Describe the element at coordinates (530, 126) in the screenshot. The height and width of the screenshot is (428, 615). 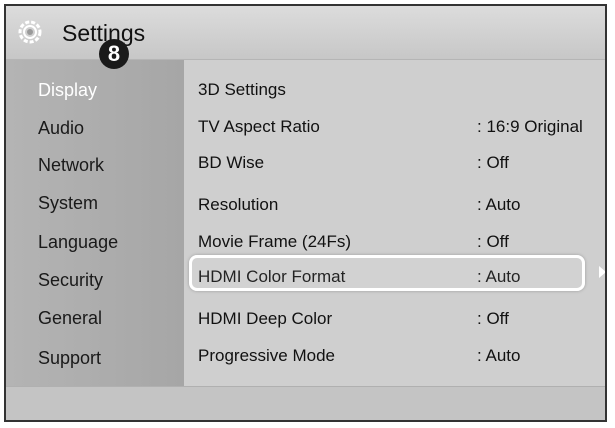
I see `setting-value: : 16:9 Original` at that location.